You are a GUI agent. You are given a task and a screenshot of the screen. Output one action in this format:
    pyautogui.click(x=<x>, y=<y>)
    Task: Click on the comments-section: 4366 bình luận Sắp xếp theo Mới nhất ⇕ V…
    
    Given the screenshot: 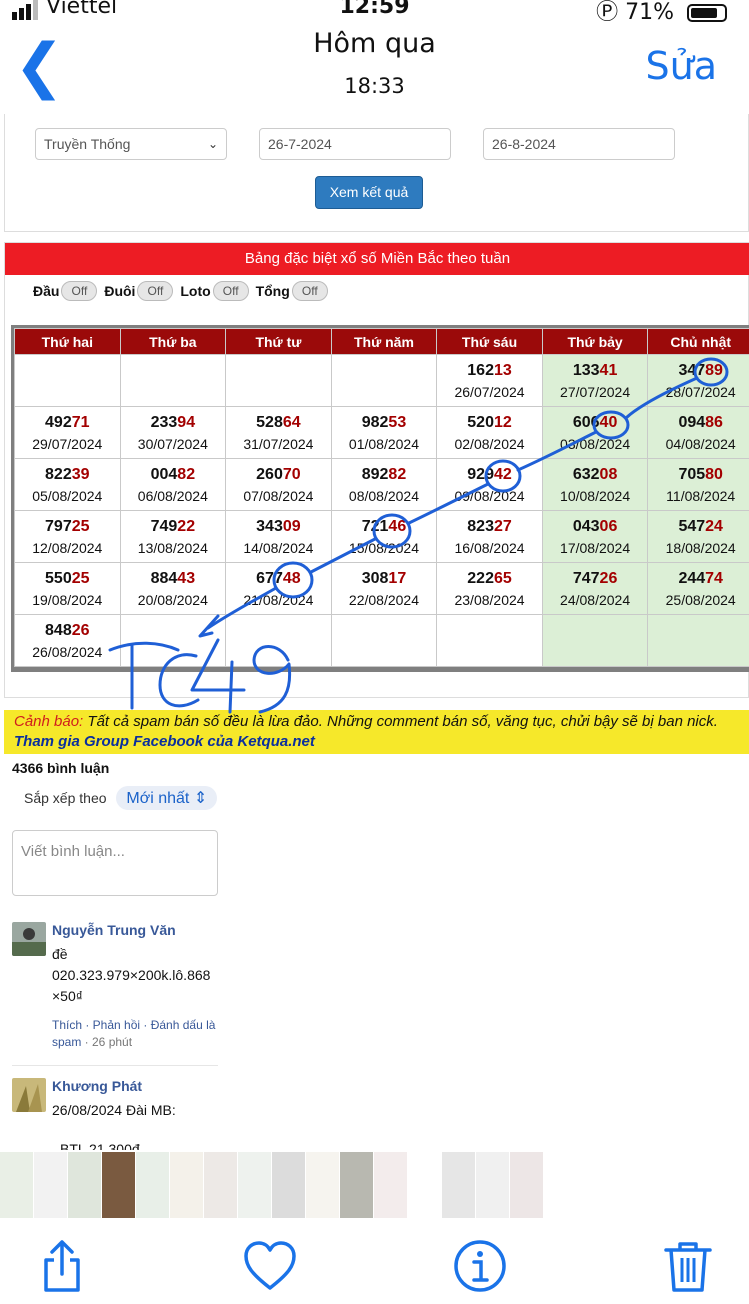 What is the action you would take?
    pyautogui.click(x=117, y=955)
    